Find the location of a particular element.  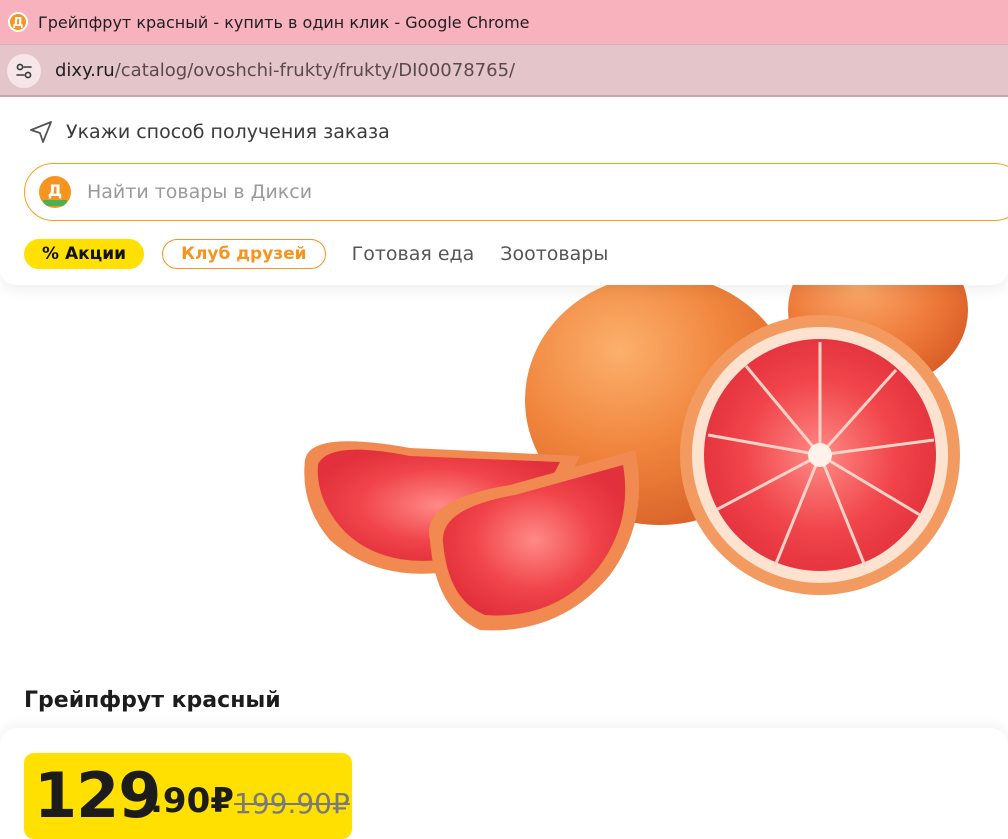

dixy-logo-icon: Д is located at coordinates (55, 192).